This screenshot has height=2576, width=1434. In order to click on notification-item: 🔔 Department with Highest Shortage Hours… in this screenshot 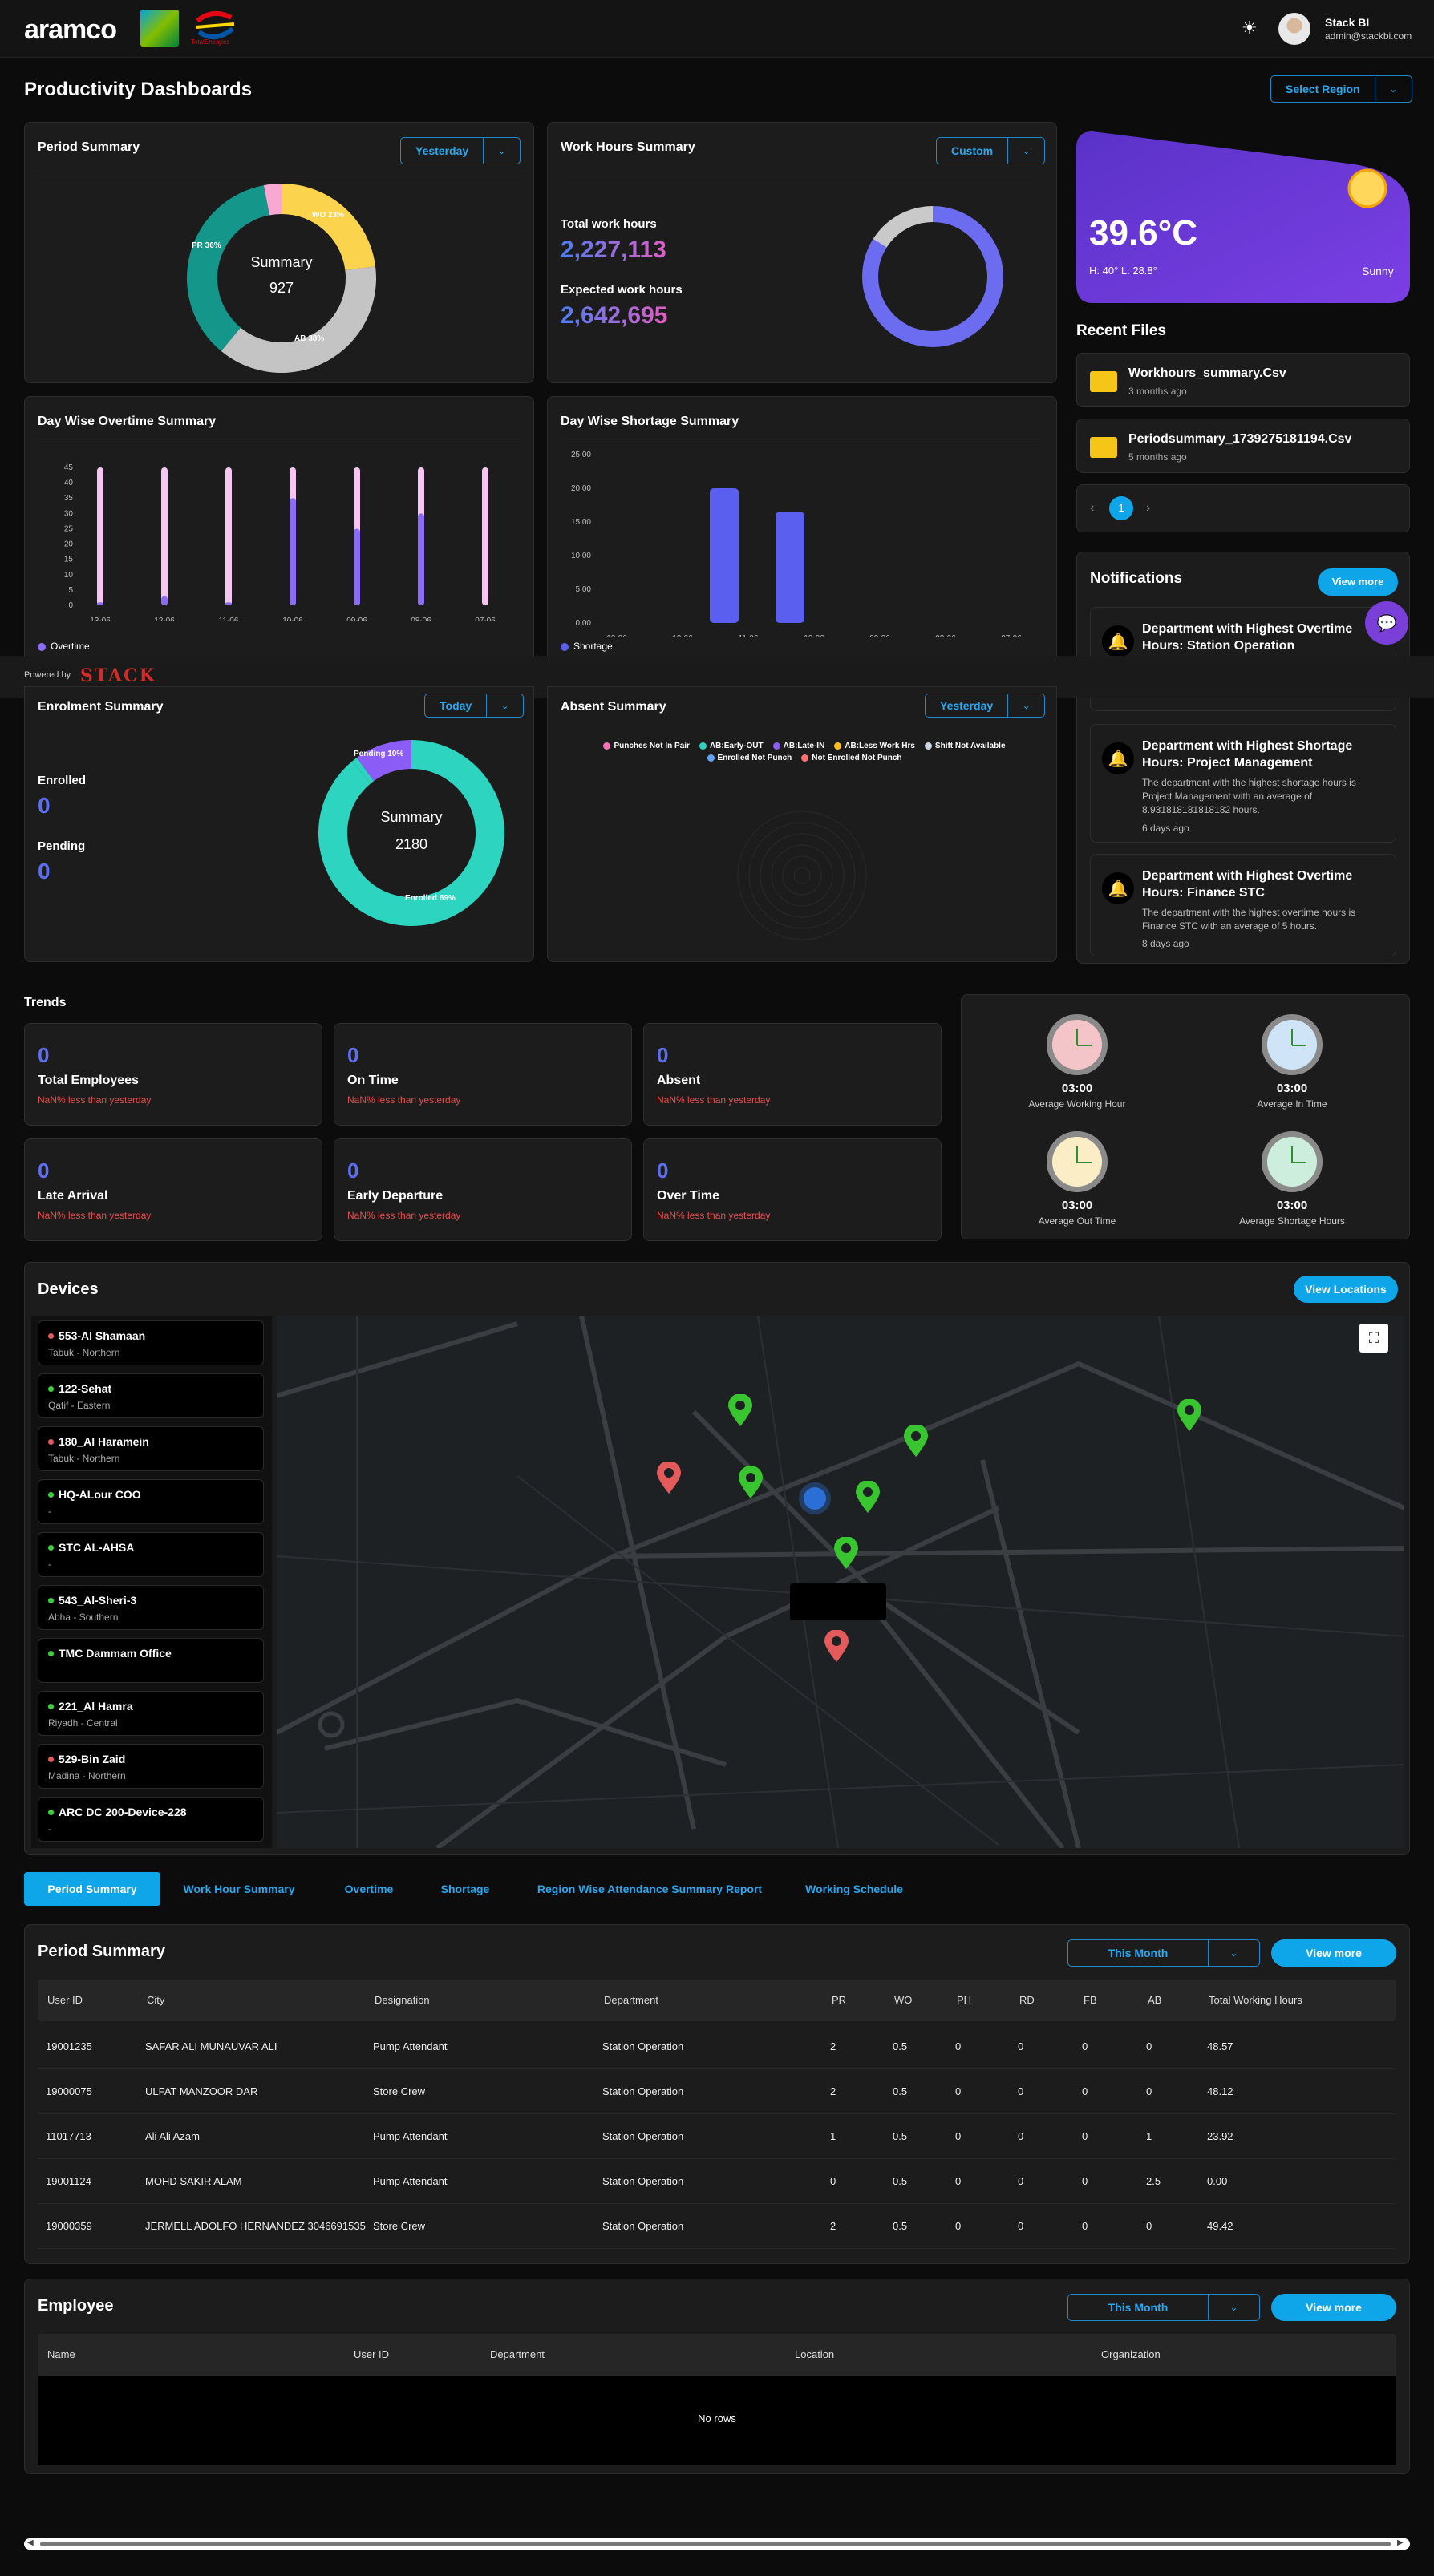, I will do `click(1243, 783)`.